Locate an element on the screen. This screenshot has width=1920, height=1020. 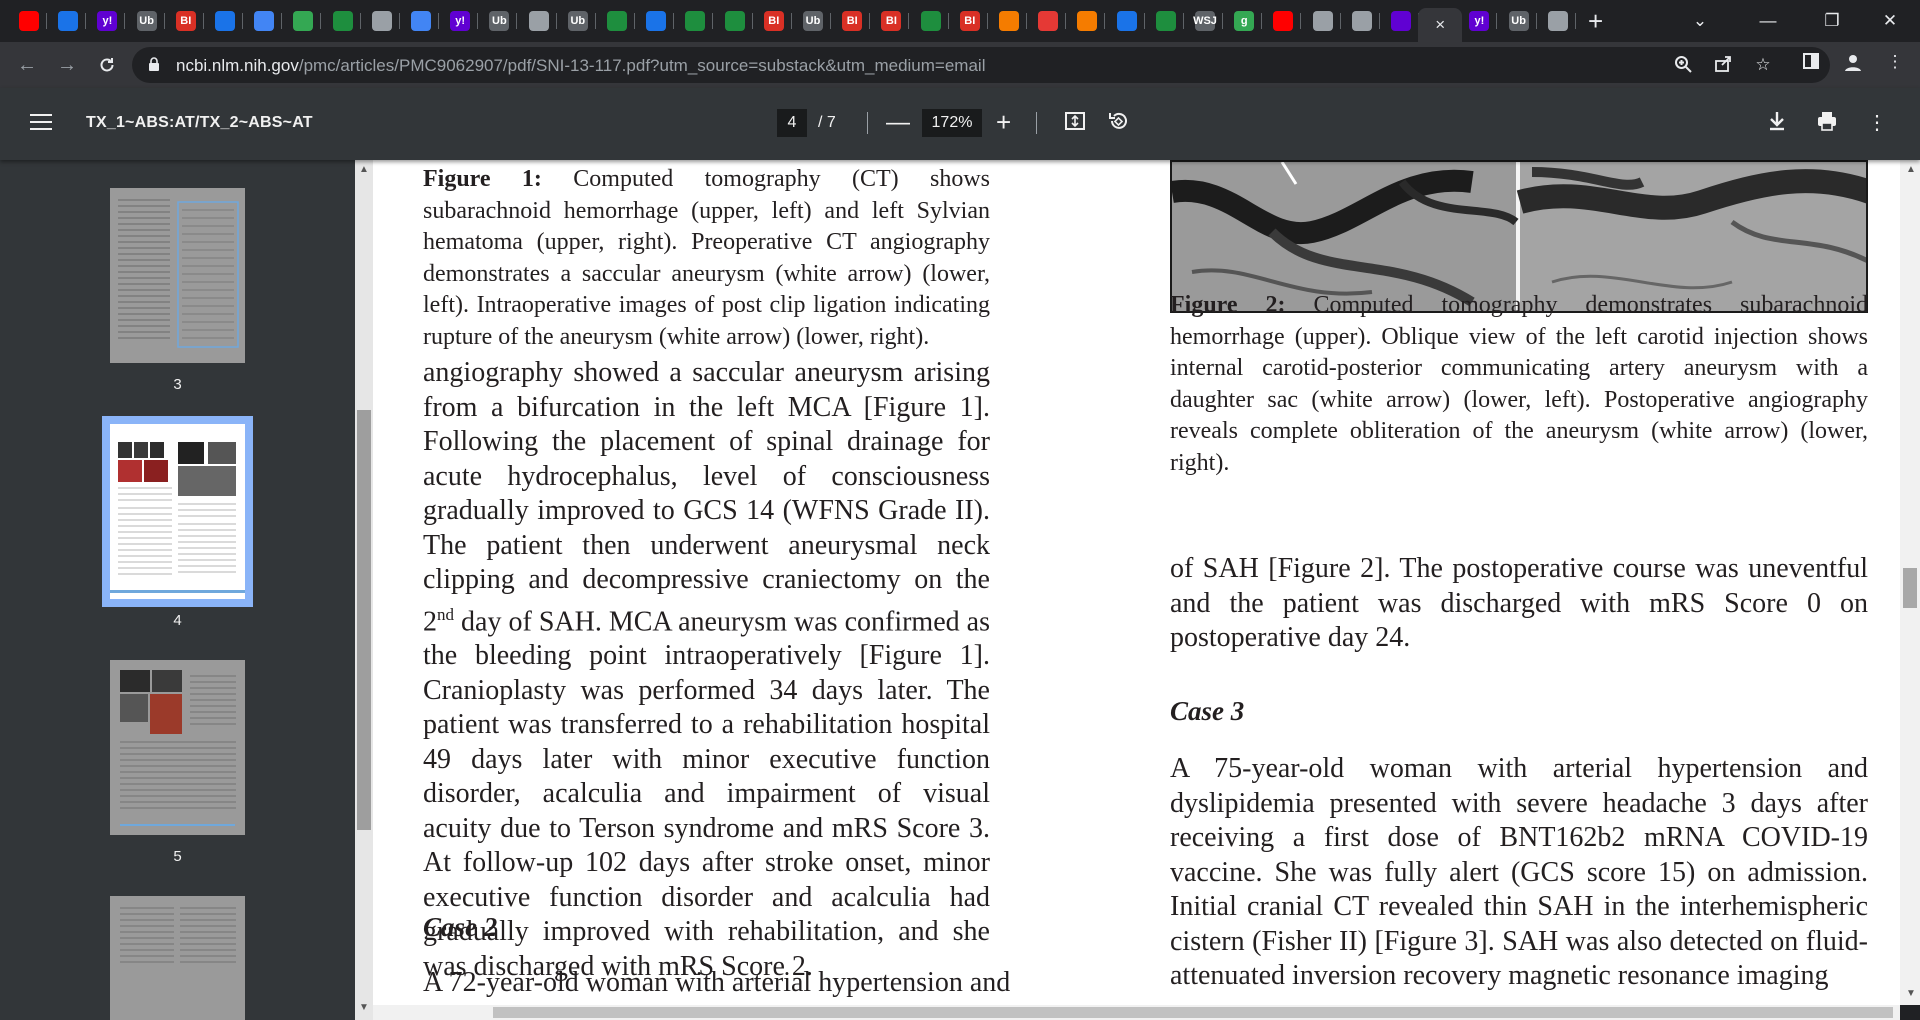
horizontal-scroll-thumb is located at coordinates (1193, 1012).